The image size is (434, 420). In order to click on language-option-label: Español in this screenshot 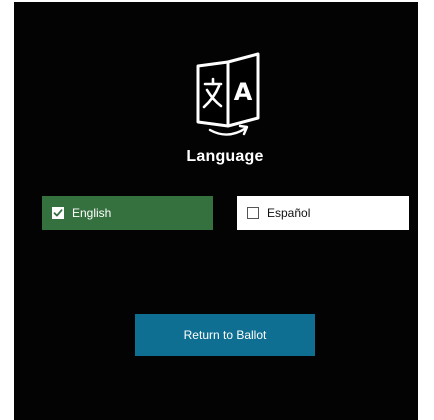, I will do `click(289, 213)`.